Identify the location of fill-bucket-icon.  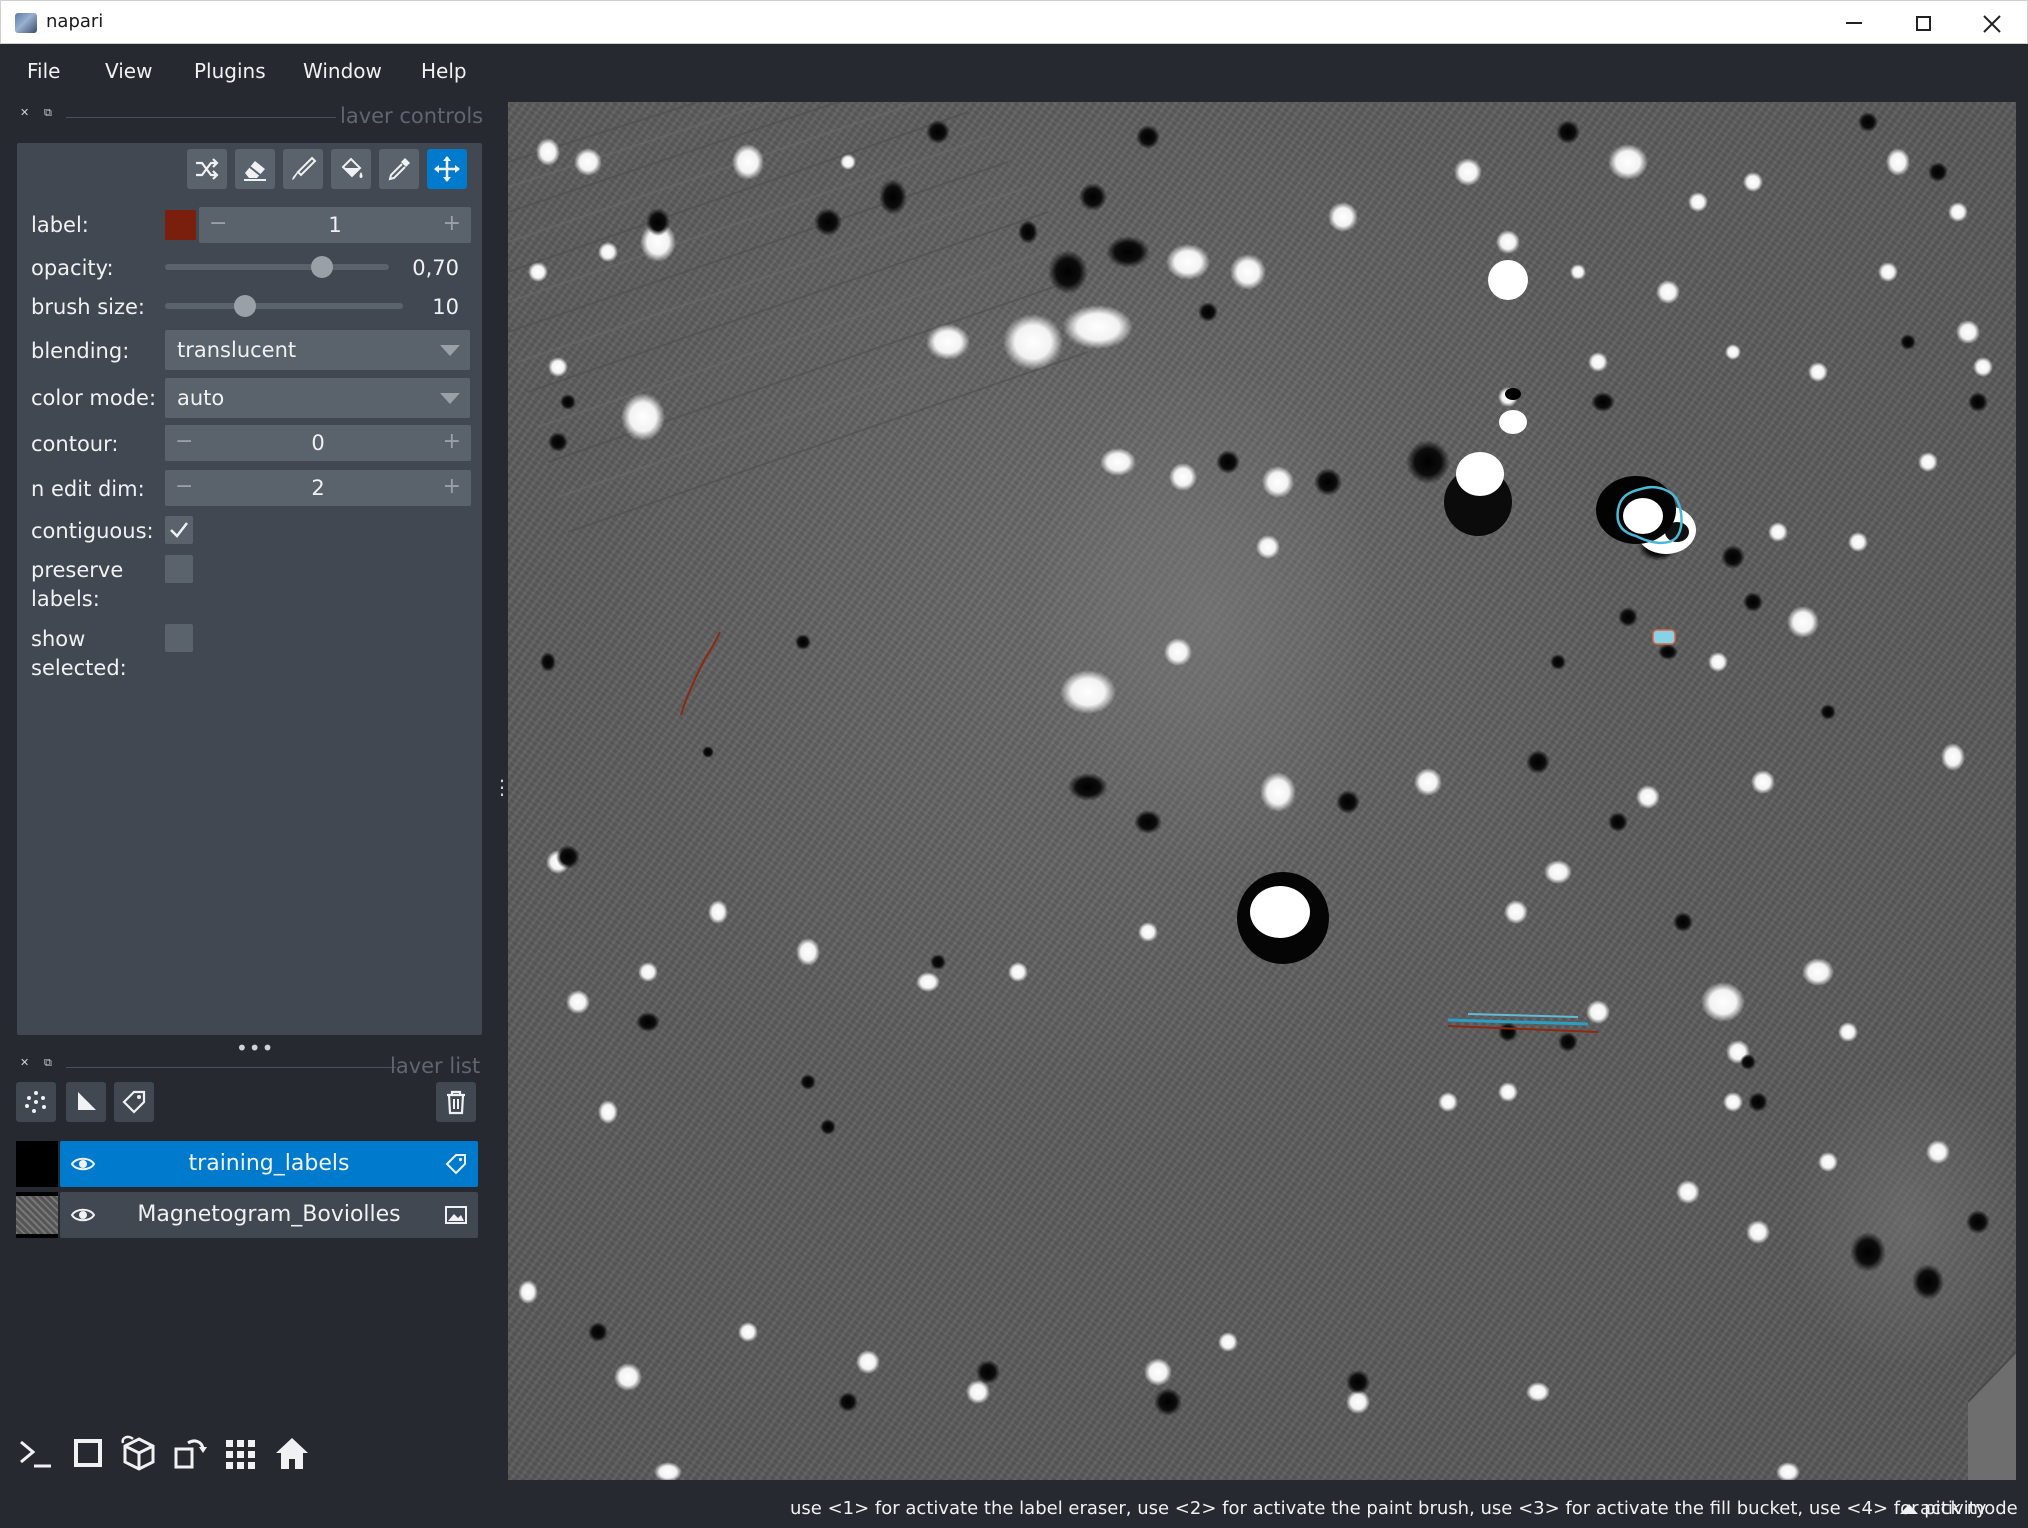
(352, 167).